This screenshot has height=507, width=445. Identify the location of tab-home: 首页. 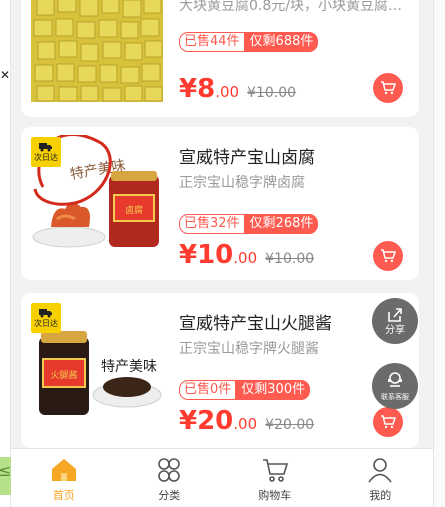
(64, 478).